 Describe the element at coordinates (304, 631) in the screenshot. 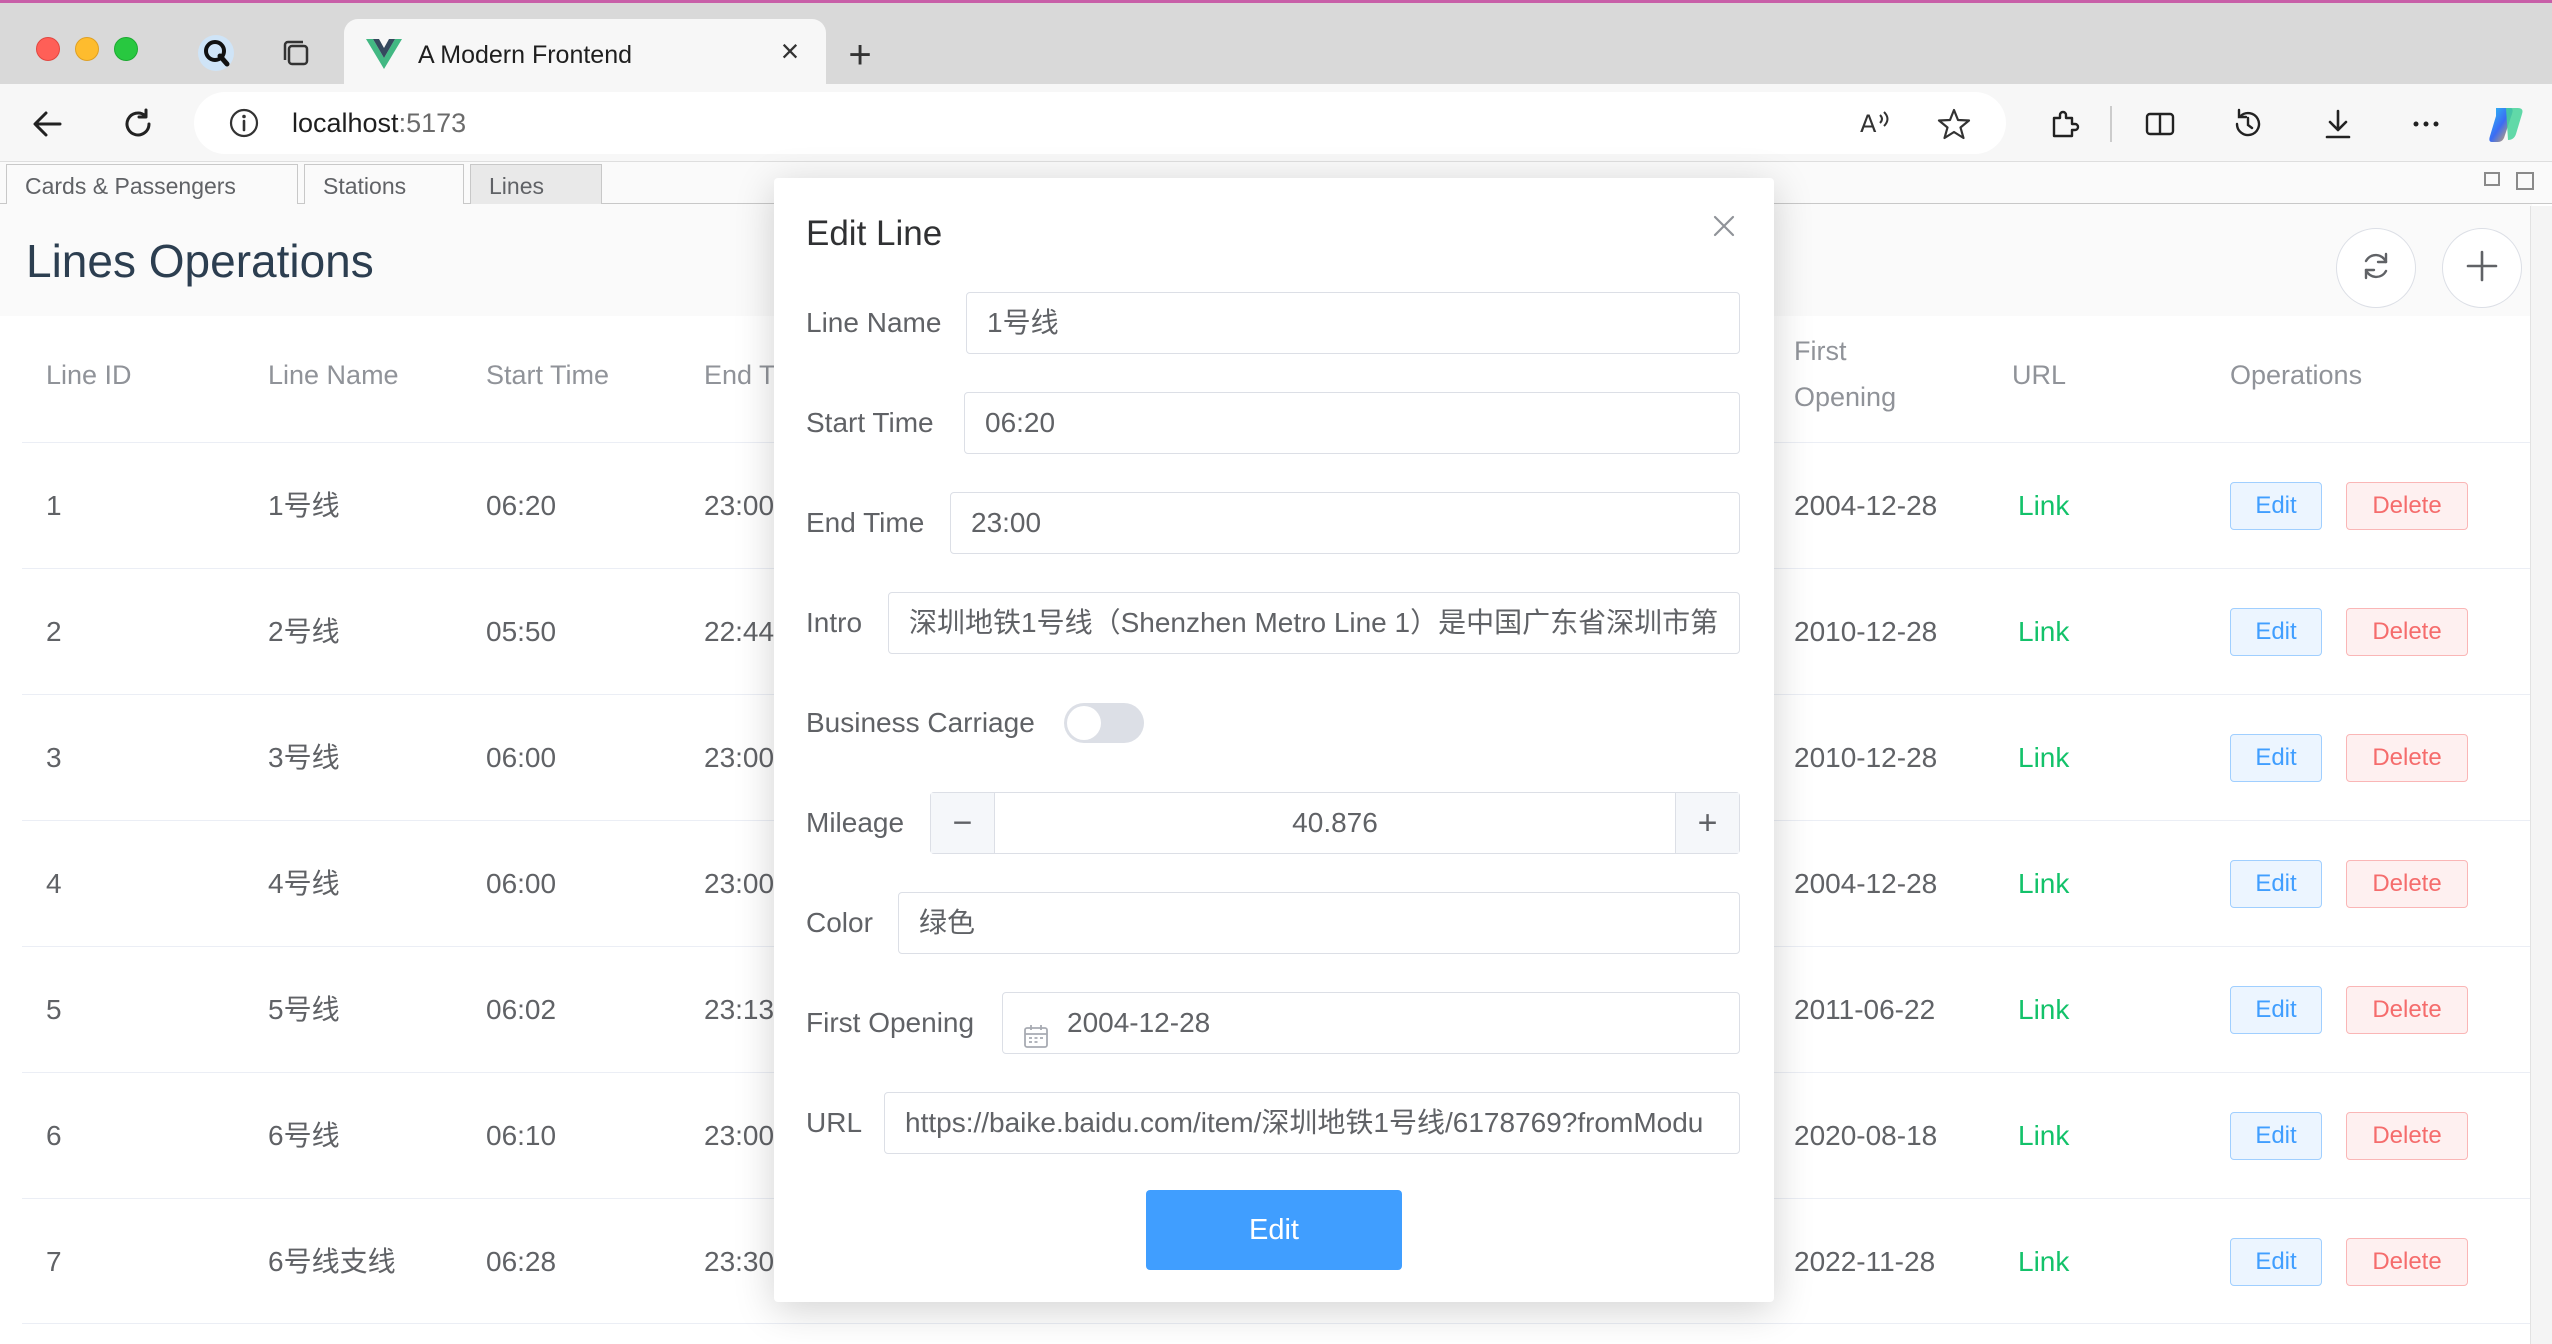

I see `cell-line-name: 2号线` at that location.